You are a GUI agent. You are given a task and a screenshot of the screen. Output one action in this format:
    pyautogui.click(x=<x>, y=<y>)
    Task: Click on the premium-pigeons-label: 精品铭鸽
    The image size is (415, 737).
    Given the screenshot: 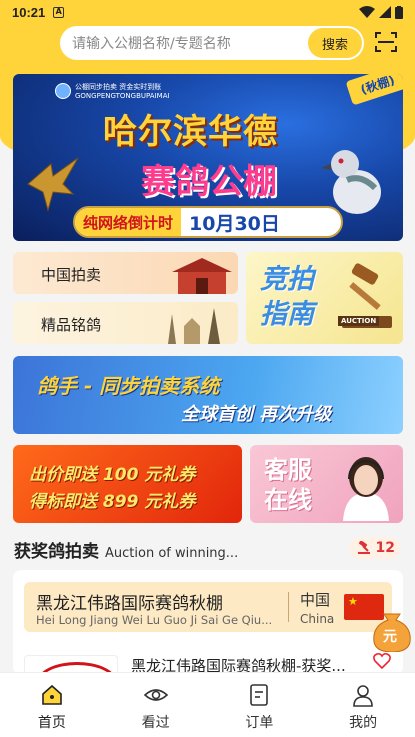 What is the action you would take?
    pyautogui.click(x=71, y=325)
    